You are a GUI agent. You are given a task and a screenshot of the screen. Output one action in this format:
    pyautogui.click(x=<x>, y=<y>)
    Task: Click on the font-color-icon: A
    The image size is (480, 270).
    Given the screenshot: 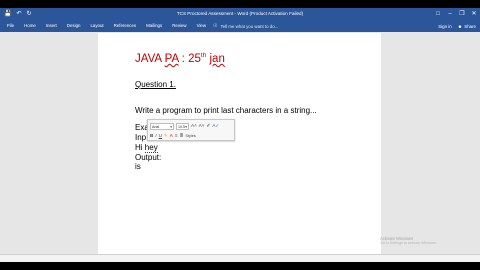 What is the action you would take?
    pyautogui.click(x=171, y=136)
    